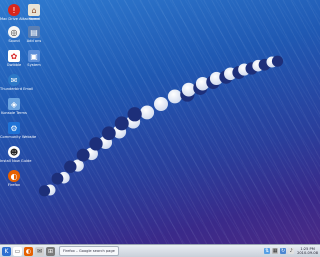 This screenshot has height=257, width=320. Describe the element at coordinates (28, 251) in the screenshot. I see `firefox-launcher-icon: ◐` at that location.